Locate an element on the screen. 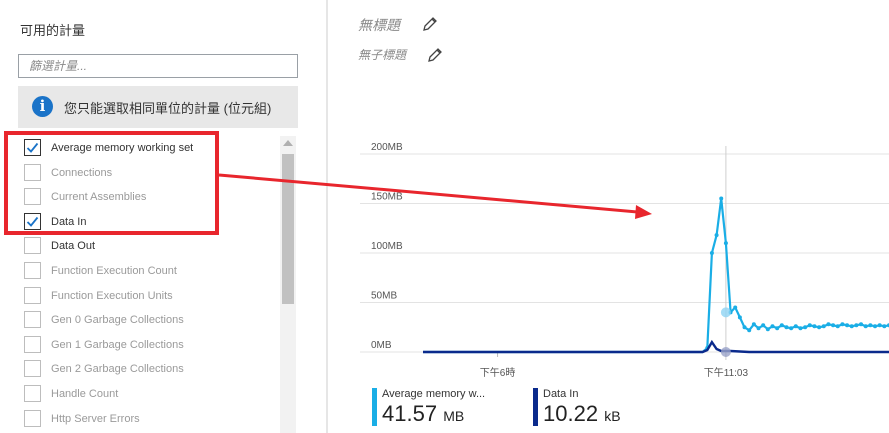  legend-series-value: 10.22 kB is located at coordinates (582, 413).